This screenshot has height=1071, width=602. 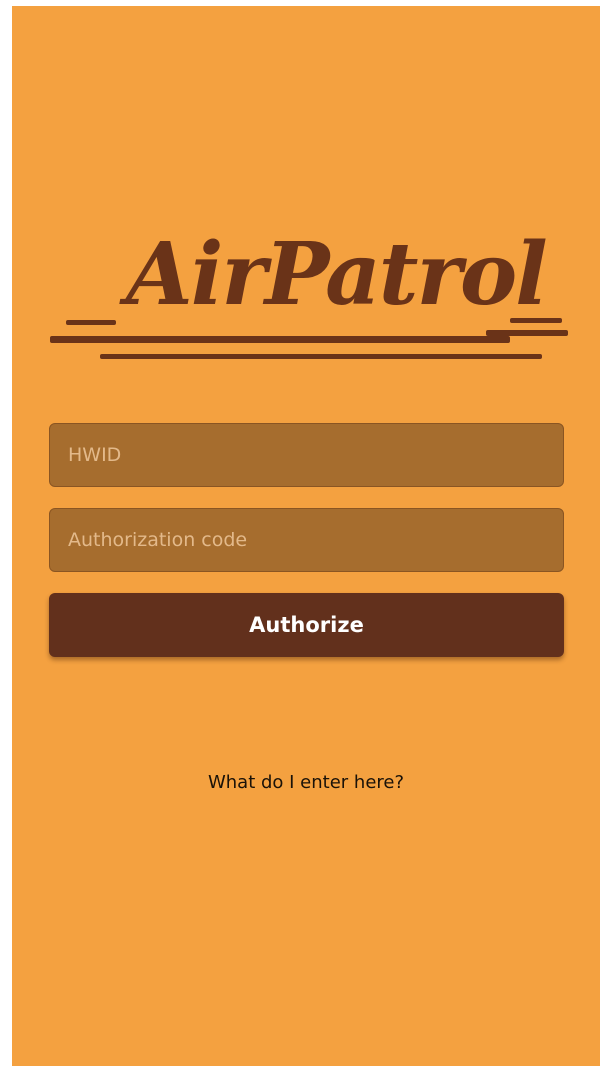 What do you see at coordinates (337, 274) in the screenshot?
I see `logo-wordmark: AirPatrol` at bounding box center [337, 274].